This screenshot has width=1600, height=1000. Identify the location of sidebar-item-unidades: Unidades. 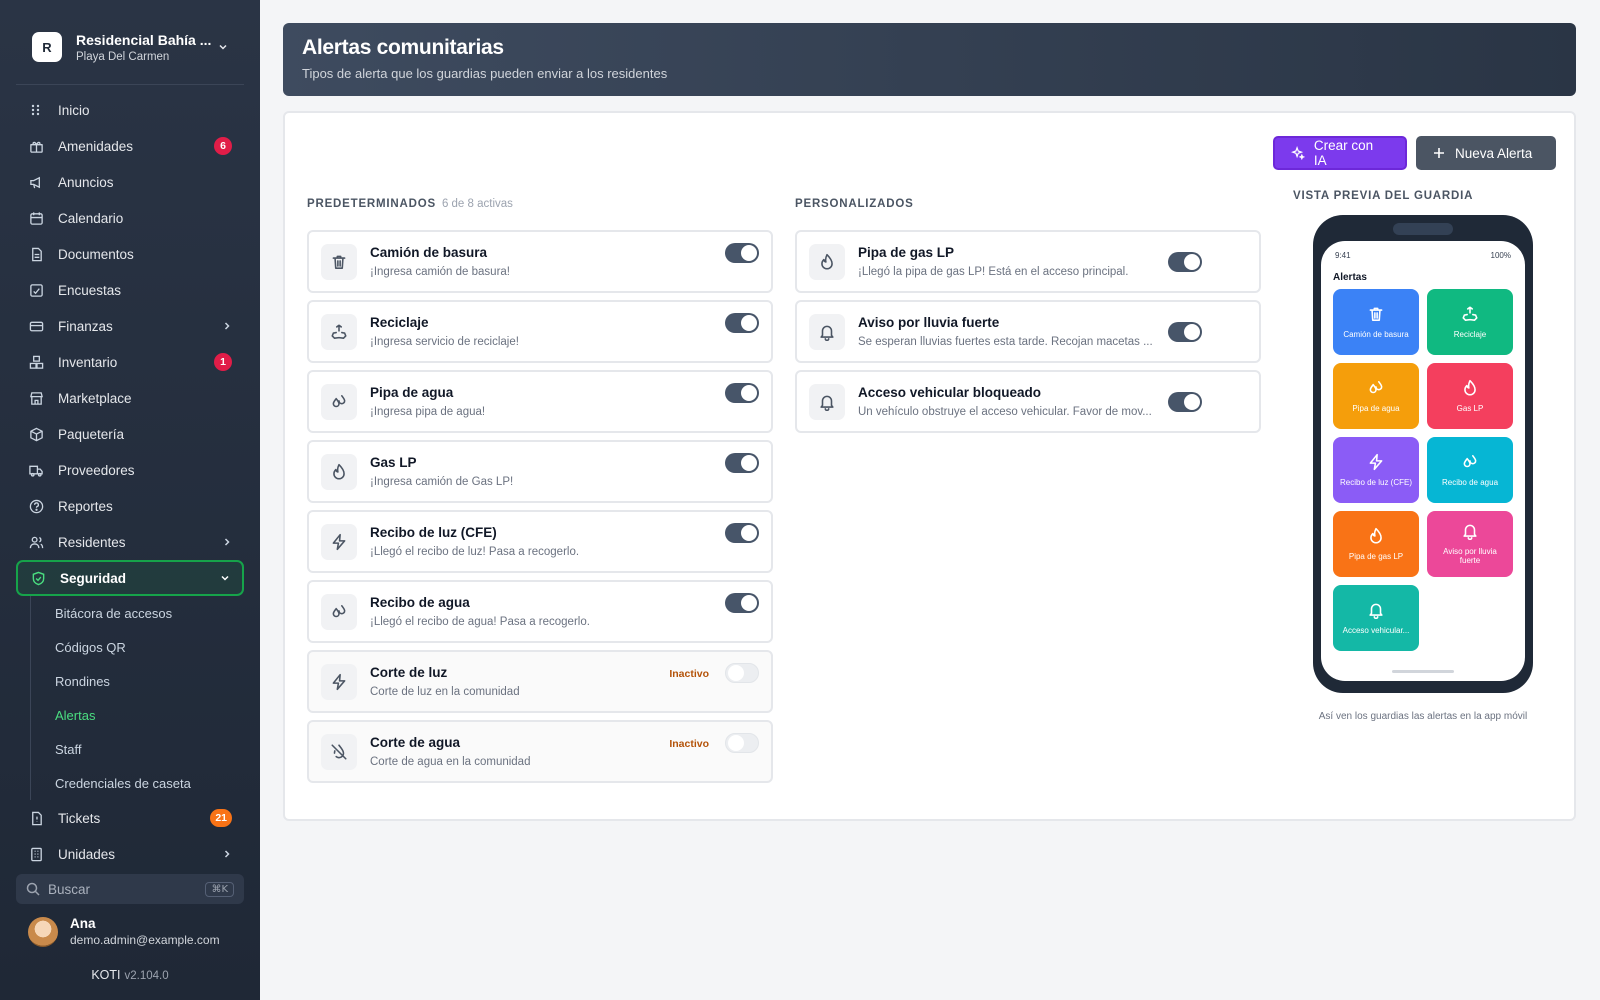
(130, 854).